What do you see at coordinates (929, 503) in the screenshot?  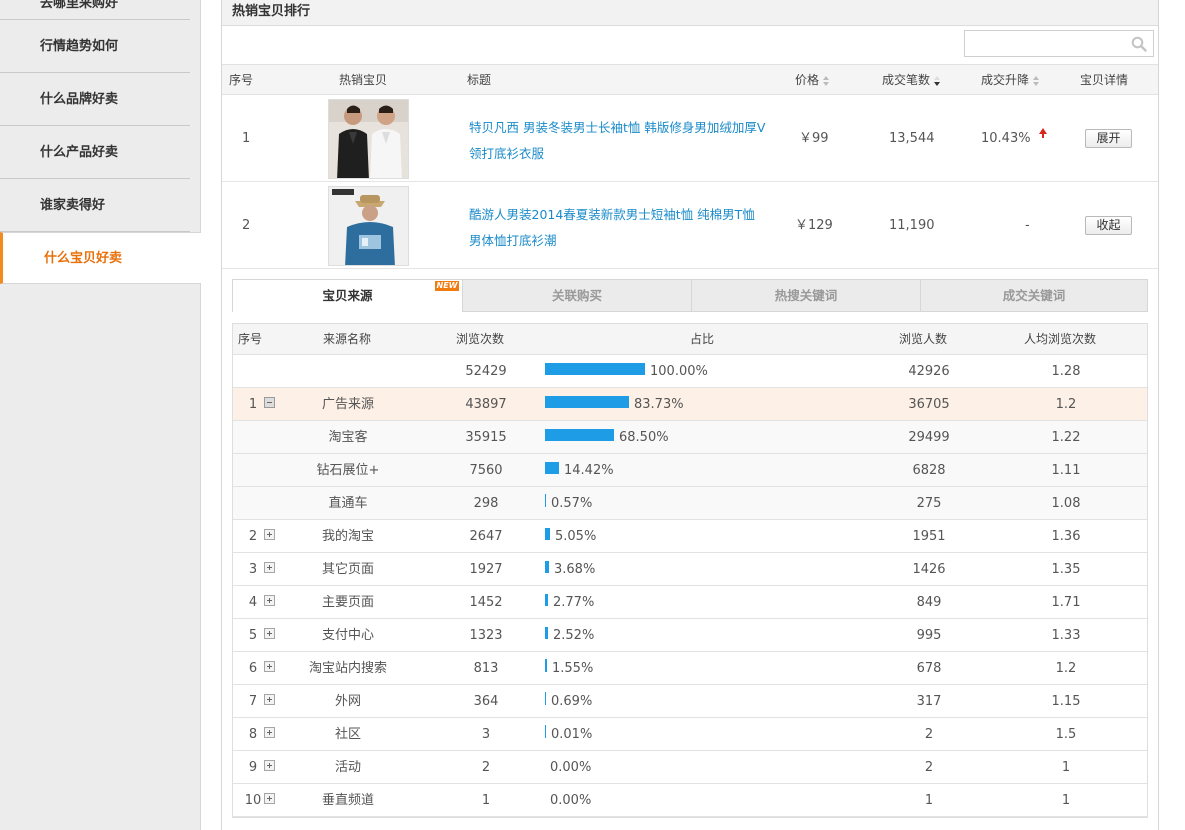 I see `visitors-count: 275` at bounding box center [929, 503].